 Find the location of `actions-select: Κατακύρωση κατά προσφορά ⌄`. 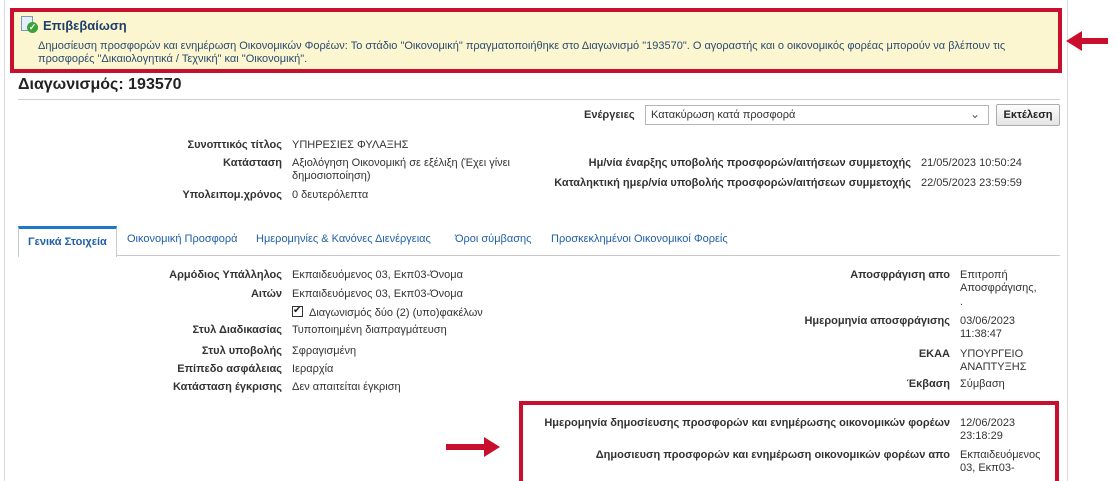

actions-select: Κατακύρωση κατά προσφορά ⌄ is located at coordinates (817, 115).